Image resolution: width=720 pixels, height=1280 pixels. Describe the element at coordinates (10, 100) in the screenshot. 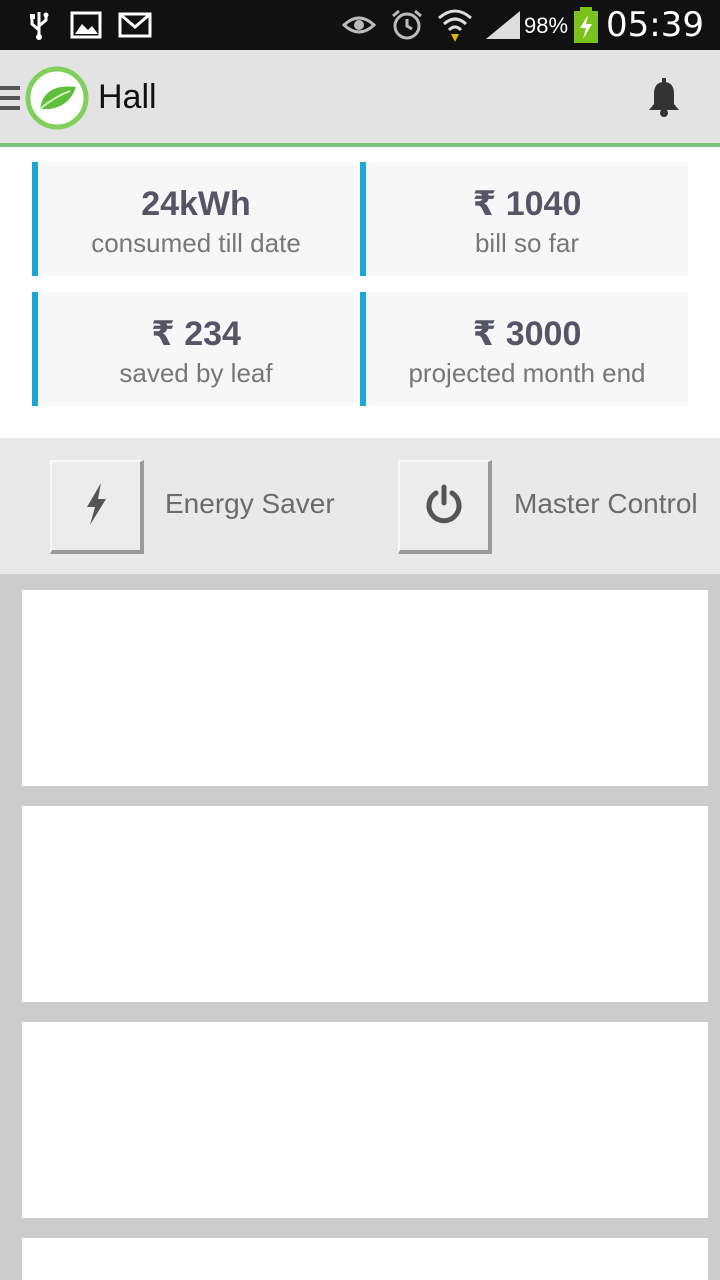

I see `menu-icon` at that location.